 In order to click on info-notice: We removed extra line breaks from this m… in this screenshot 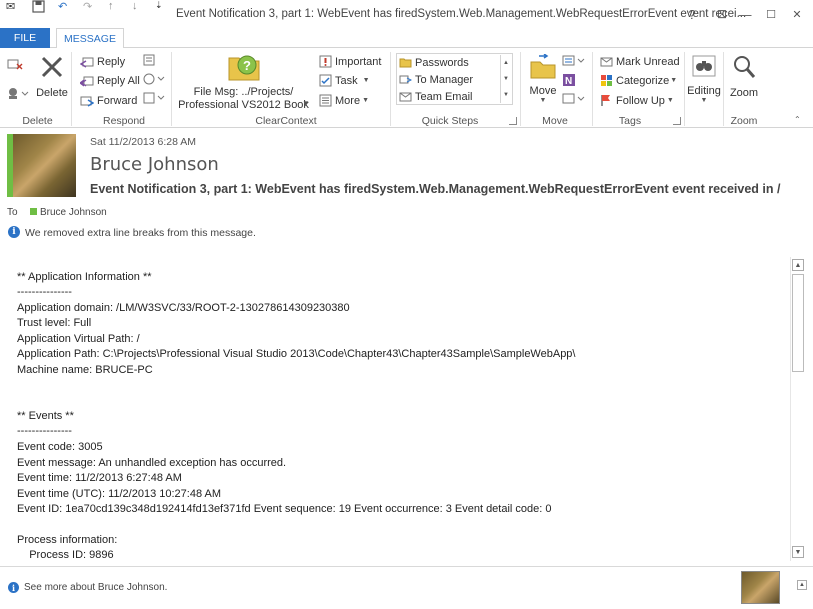, I will do `click(140, 233)`.